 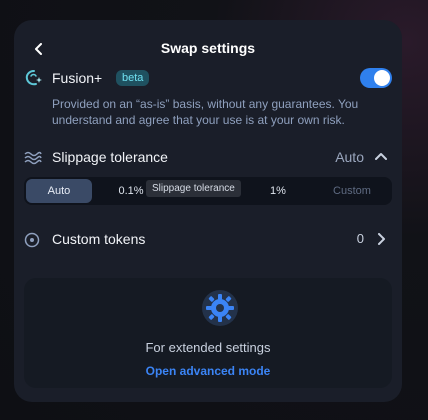 What do you see at coordinates (208, 347) in the screenshot?
I see `advanced-mode-text: For extended settings` at bounding box center [208, 347].